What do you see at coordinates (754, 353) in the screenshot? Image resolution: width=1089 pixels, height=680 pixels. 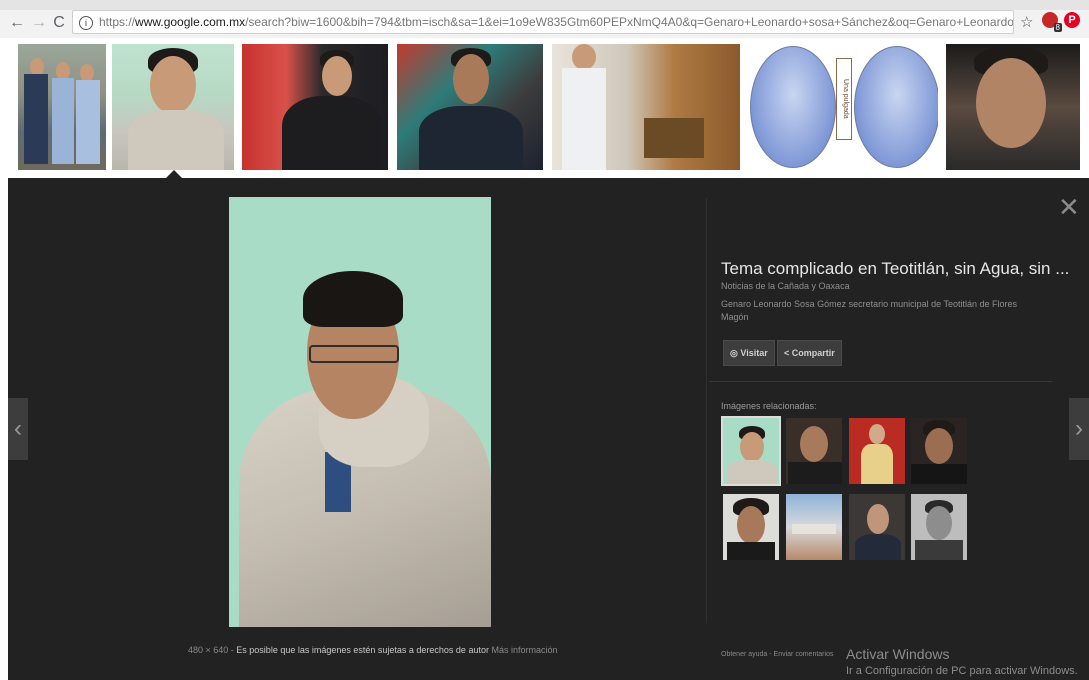 I see `visit-label: Visitar` at bounding box center [754, 353].